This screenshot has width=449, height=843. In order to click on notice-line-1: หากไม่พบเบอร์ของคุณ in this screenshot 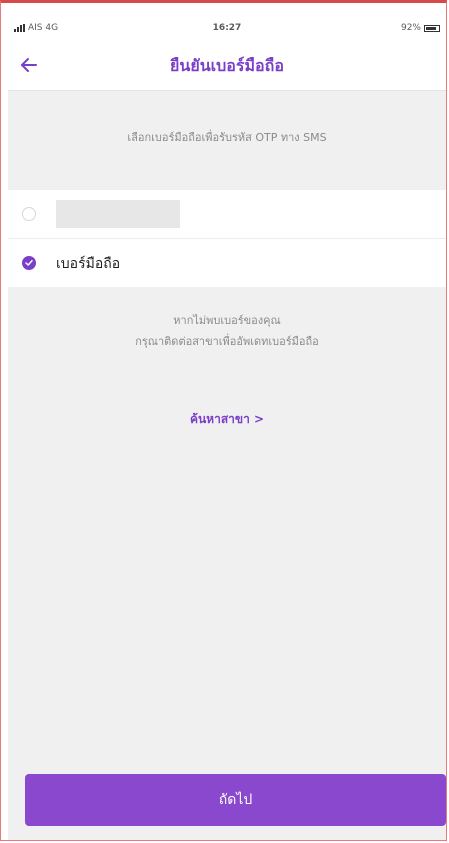, I will do `click(227, 320)`.